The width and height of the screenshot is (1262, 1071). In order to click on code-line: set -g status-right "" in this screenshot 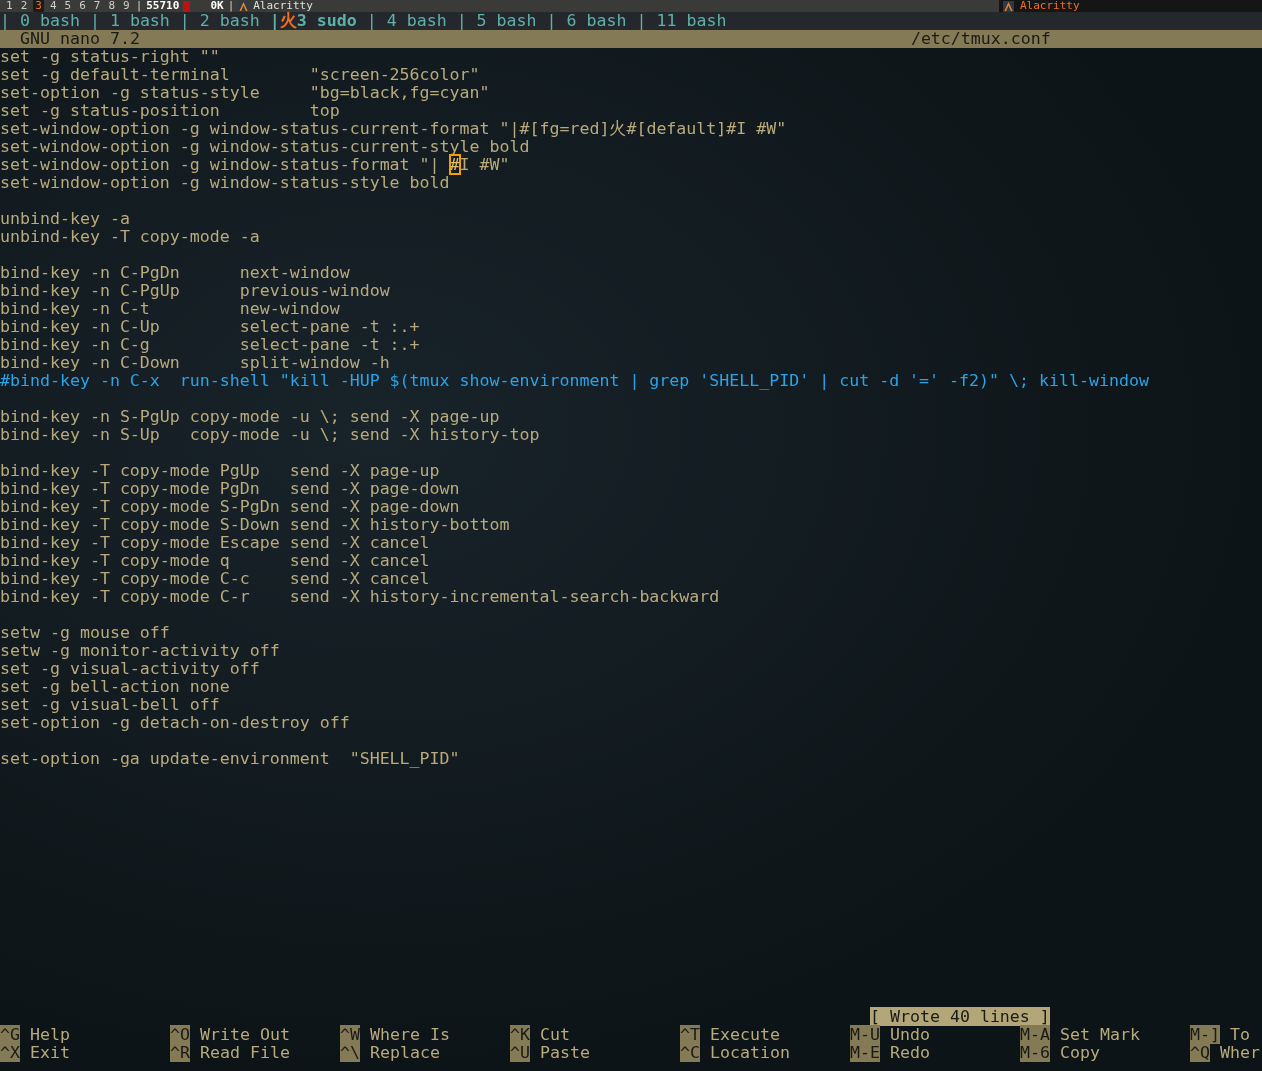, I will do `click(110, 57)`.